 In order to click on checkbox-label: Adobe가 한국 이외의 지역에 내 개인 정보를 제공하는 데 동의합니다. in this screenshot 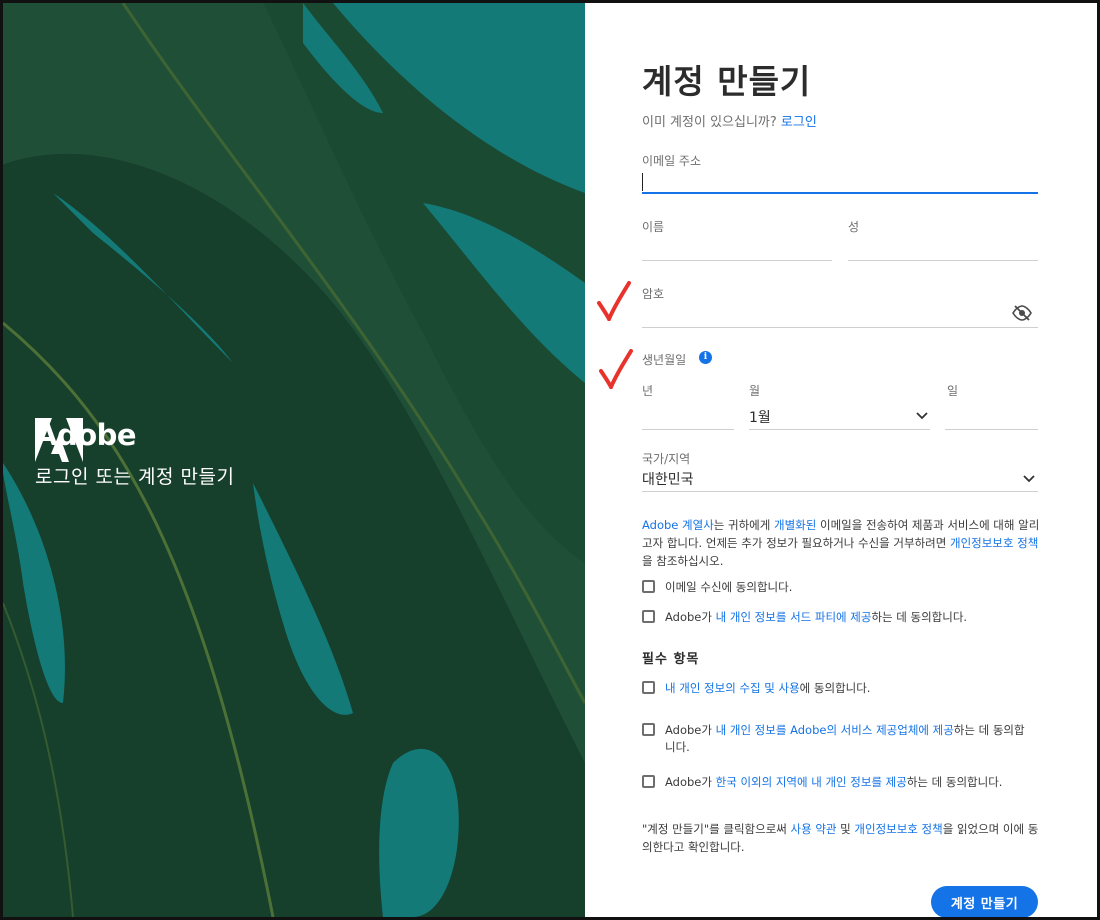, I will do `click(834, 782)`.